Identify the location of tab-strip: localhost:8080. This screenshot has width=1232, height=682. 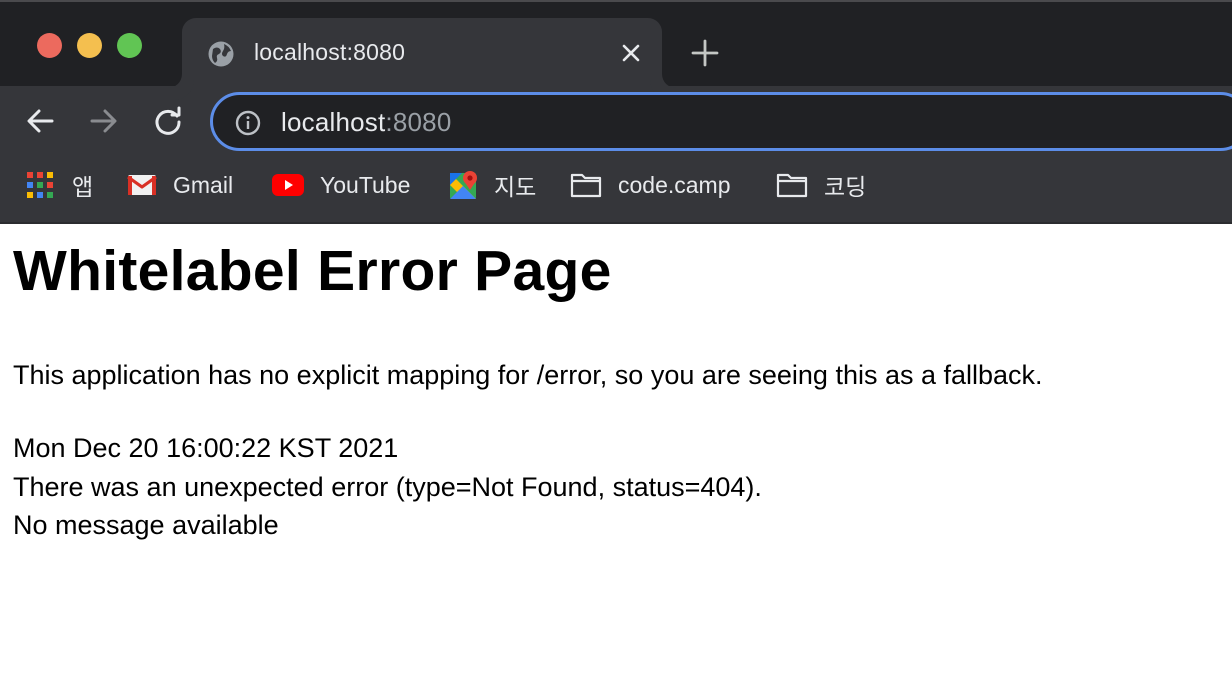
(616, 44).